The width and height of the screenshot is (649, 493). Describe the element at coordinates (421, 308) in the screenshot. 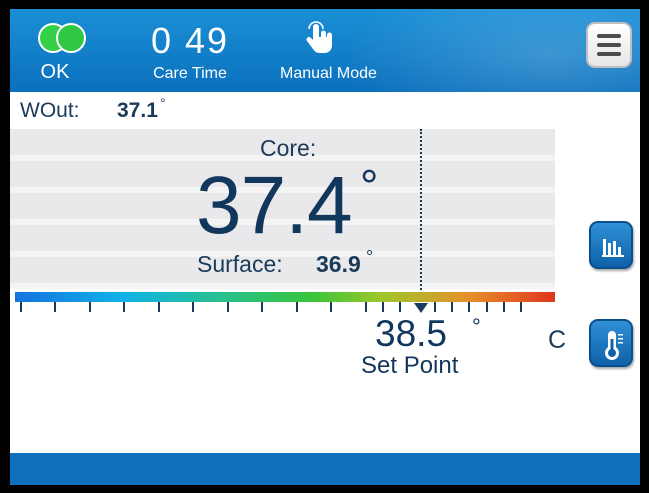

I see `down-arrow-icon` at that location.